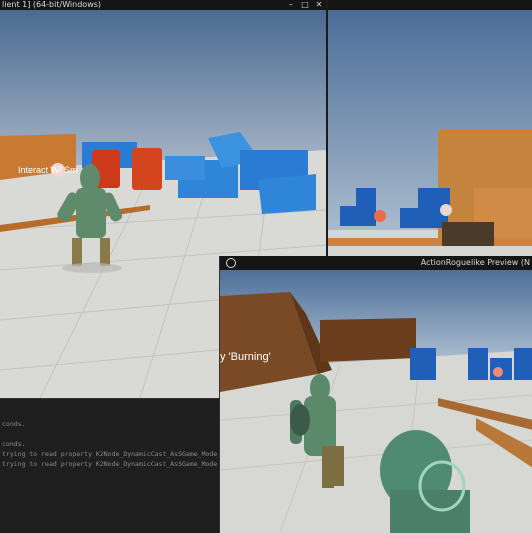 This screenshot has width=532, height=533. Describe the element at coordinates (52, 4) in the screenshot. I see `client-window-title: lient 1] (64-bit/Windows)` at that location.